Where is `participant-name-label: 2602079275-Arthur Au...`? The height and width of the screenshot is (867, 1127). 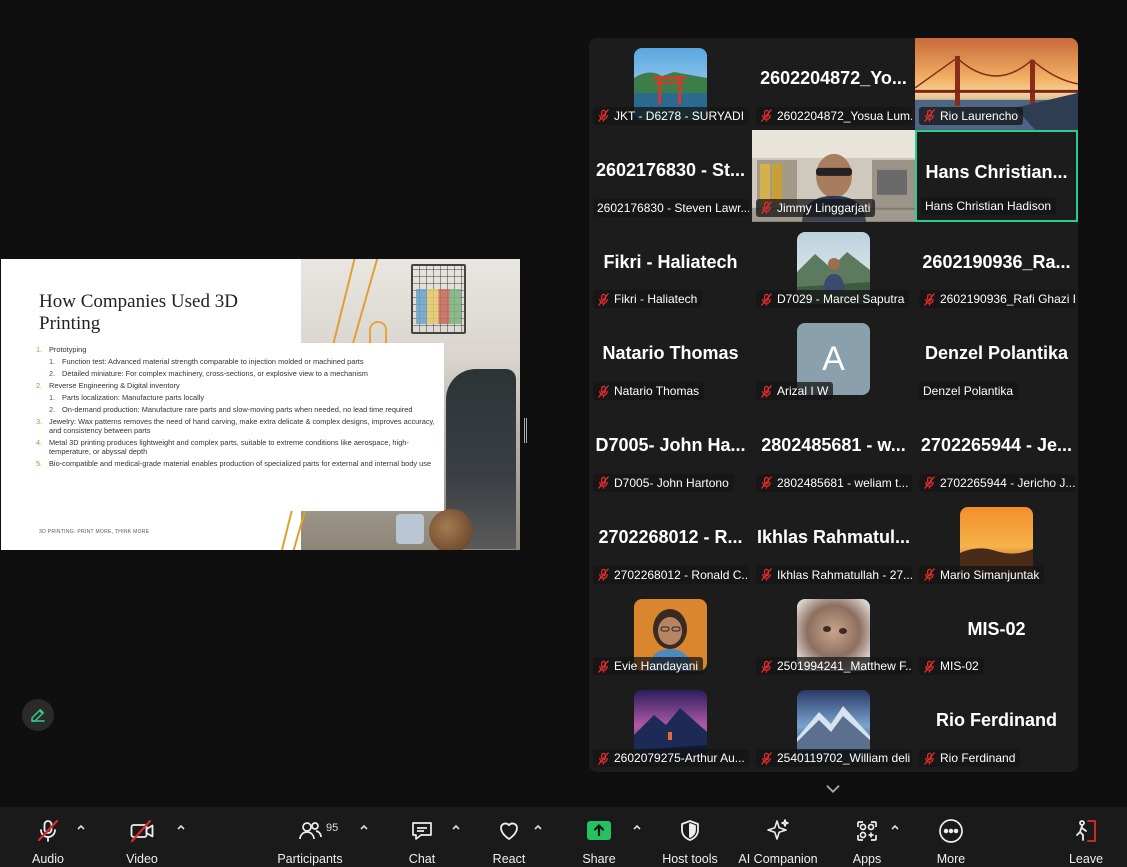
participant-name-label: 2602079275-Arthur Au... is located at coordinates (671, 758).